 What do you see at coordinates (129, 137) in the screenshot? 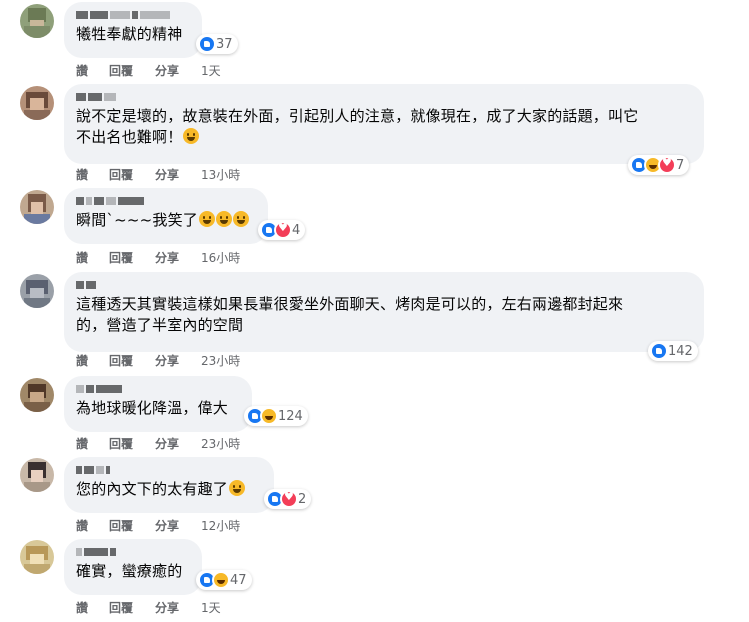
I see `comment-text-line2: 不出名也難啊！` at bounding box center [129, 137].